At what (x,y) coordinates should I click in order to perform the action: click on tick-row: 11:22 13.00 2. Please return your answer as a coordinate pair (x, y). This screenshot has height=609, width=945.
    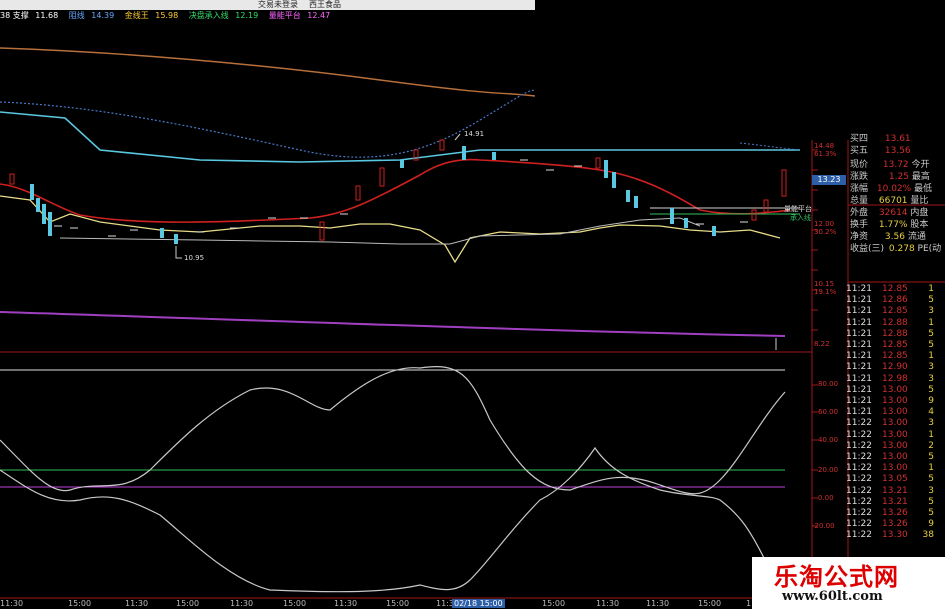
    Looking at the image, I should click on (895, 446).